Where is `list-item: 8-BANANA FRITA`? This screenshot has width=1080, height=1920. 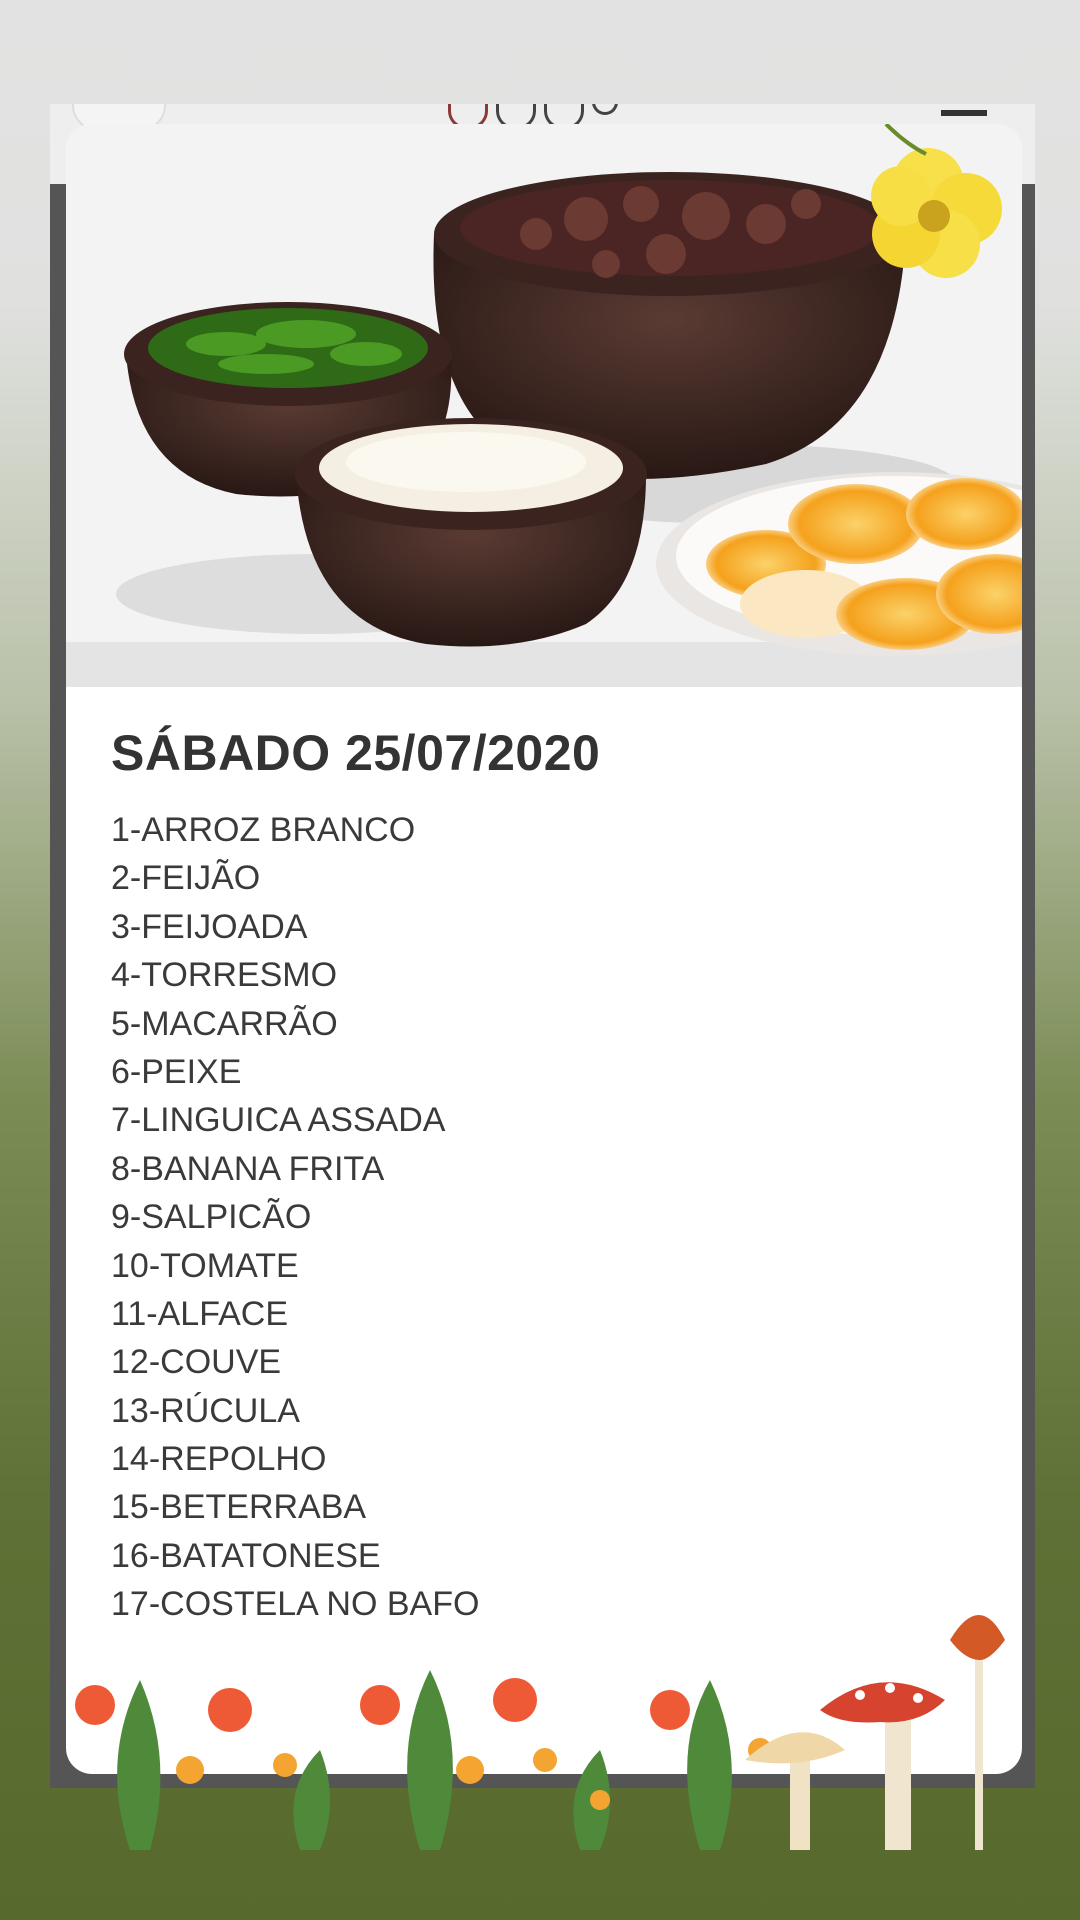 list-item: 8-BANANA FRITA is located at coordinates (248, 1168).